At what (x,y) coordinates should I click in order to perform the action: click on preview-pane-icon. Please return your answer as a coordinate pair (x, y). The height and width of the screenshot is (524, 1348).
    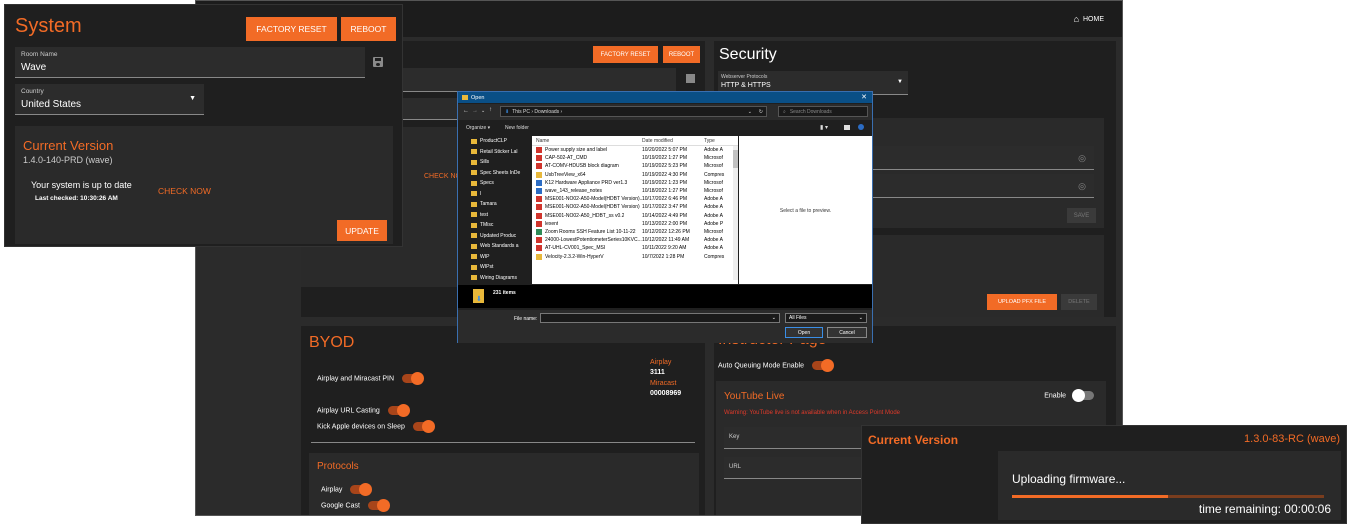
    Looking at the image, I should click on (847, 127).